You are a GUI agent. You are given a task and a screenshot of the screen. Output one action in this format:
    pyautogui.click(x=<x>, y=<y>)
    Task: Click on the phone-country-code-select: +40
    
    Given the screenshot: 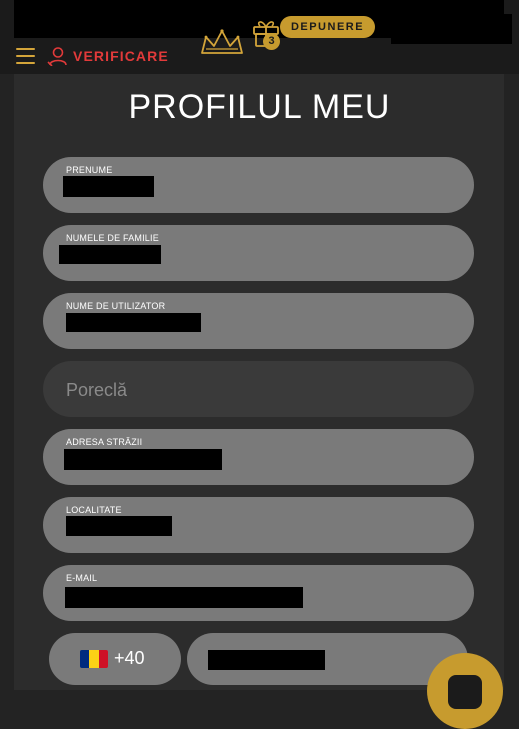 What is the action you would take?
    pyautogui.click(x=115, y=659)
    